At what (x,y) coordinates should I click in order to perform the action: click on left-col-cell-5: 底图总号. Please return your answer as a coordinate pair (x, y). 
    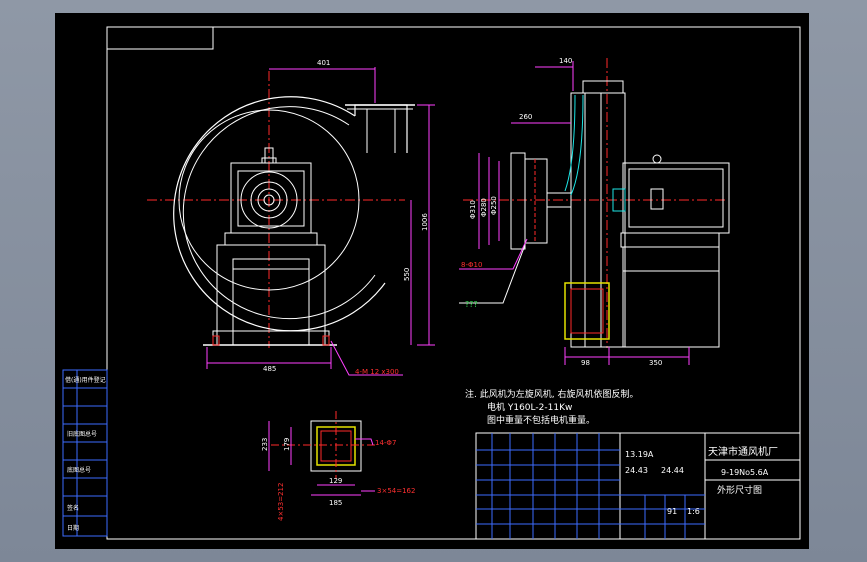
    Looking at the image, I should click on (79, 470).